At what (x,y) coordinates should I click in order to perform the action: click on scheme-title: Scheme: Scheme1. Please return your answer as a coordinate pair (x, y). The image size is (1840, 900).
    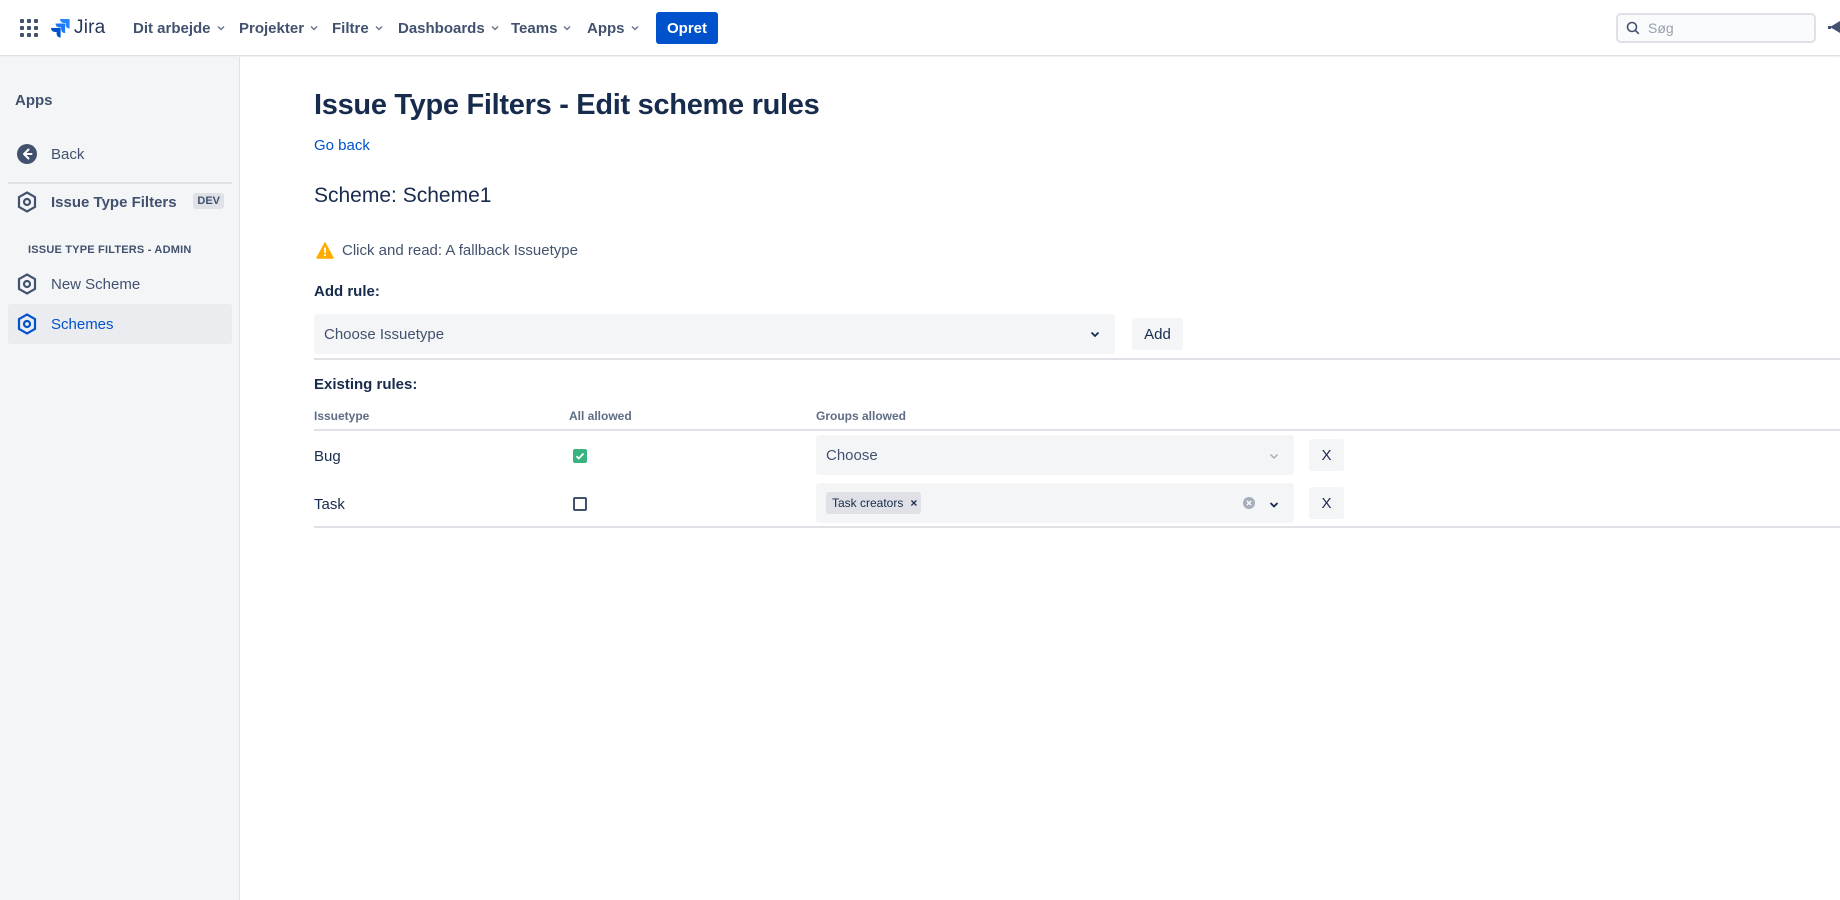
    Looking at the image, I should click on (403, 195).